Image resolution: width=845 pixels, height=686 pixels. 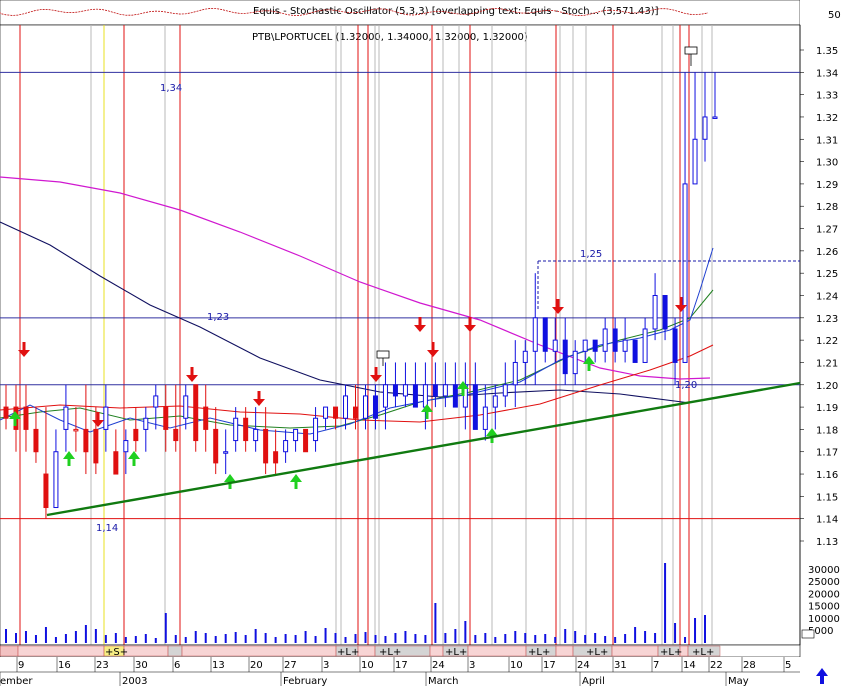 I want to click on y-tick-label: 1.16, so click(x=827, y=475).